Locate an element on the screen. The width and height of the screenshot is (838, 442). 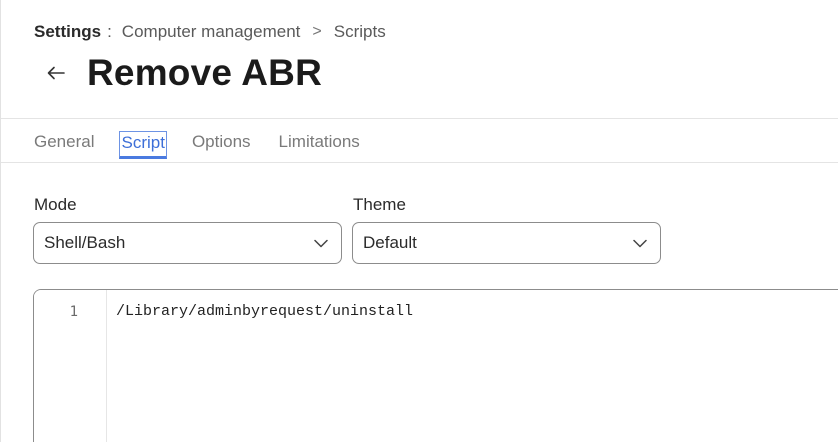
breadcrumb-section: Computer management is located at coordinates (211, 32).